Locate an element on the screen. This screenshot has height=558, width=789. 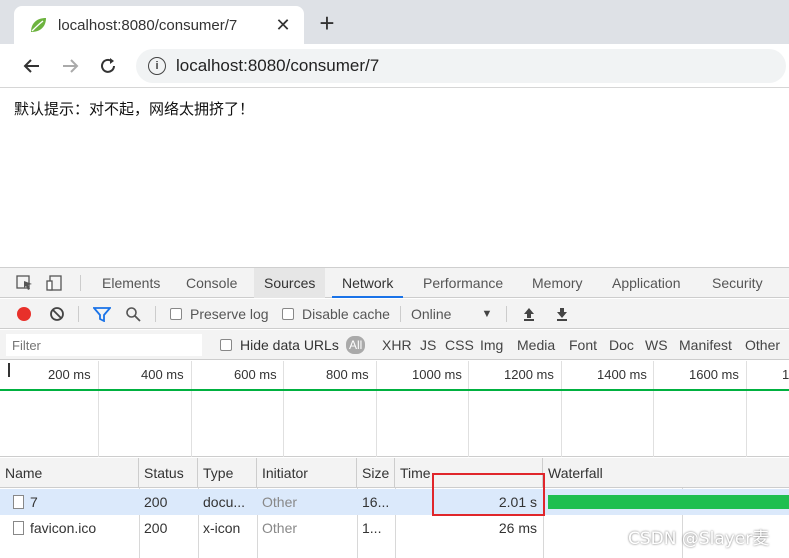
browser-toolbar: i localhost:8080/consumer/7 is located at coordinates (394, 66).